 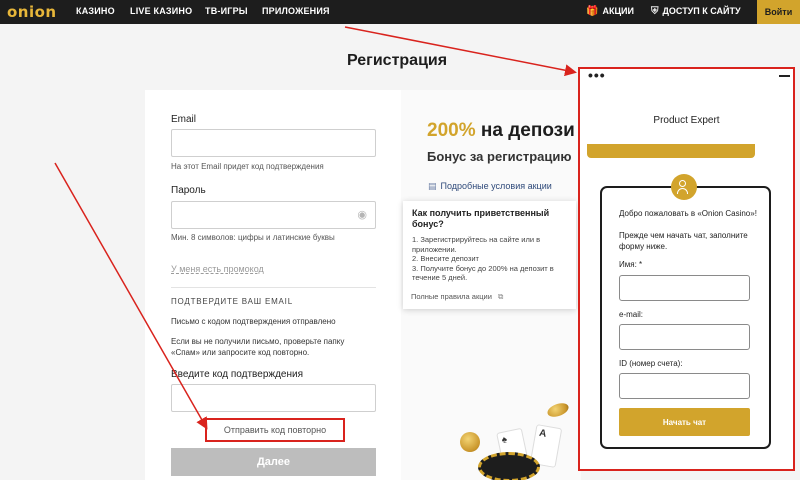 What do you see at coordinates (684, 337) in the screenshot?
I see `chat-email-field` at bounding box center [684, 337].